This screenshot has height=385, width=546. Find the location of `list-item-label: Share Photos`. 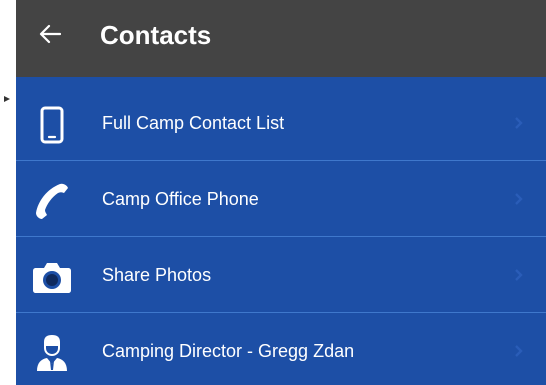

list-item-label: Share Photos is located at coordinates (157, 275).